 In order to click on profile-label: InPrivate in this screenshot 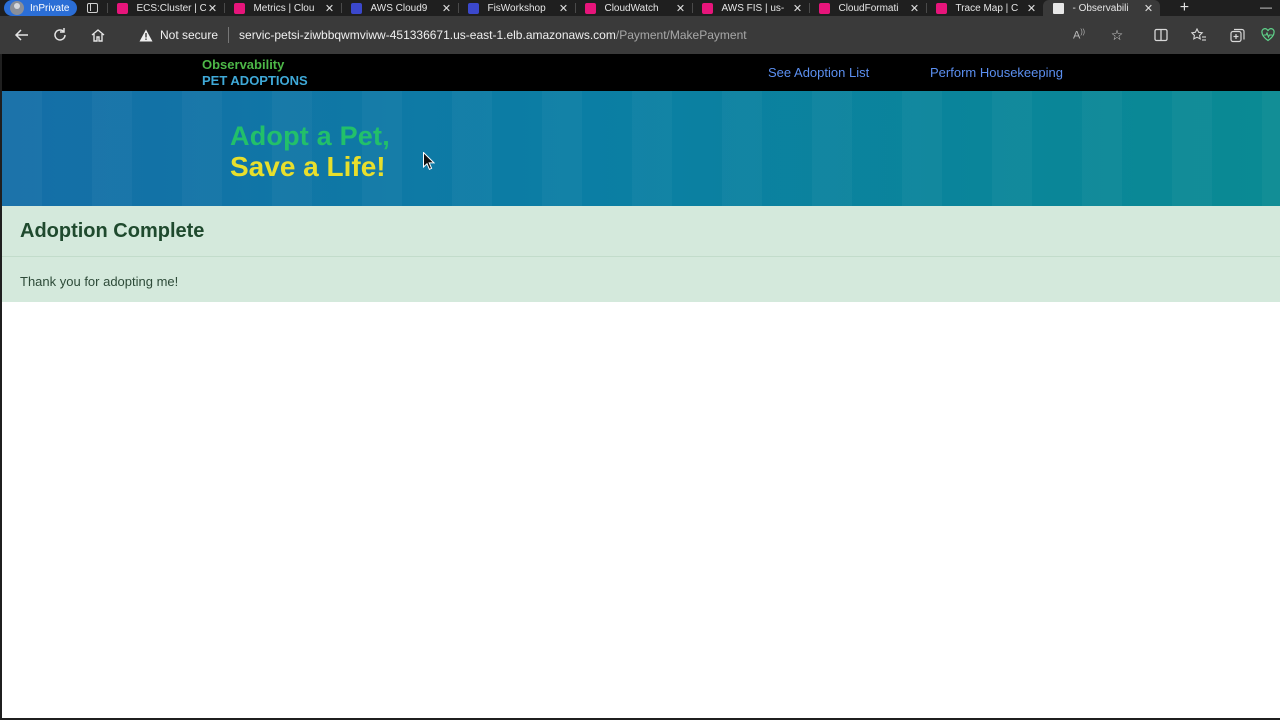, I will do `click(50, 8)`.